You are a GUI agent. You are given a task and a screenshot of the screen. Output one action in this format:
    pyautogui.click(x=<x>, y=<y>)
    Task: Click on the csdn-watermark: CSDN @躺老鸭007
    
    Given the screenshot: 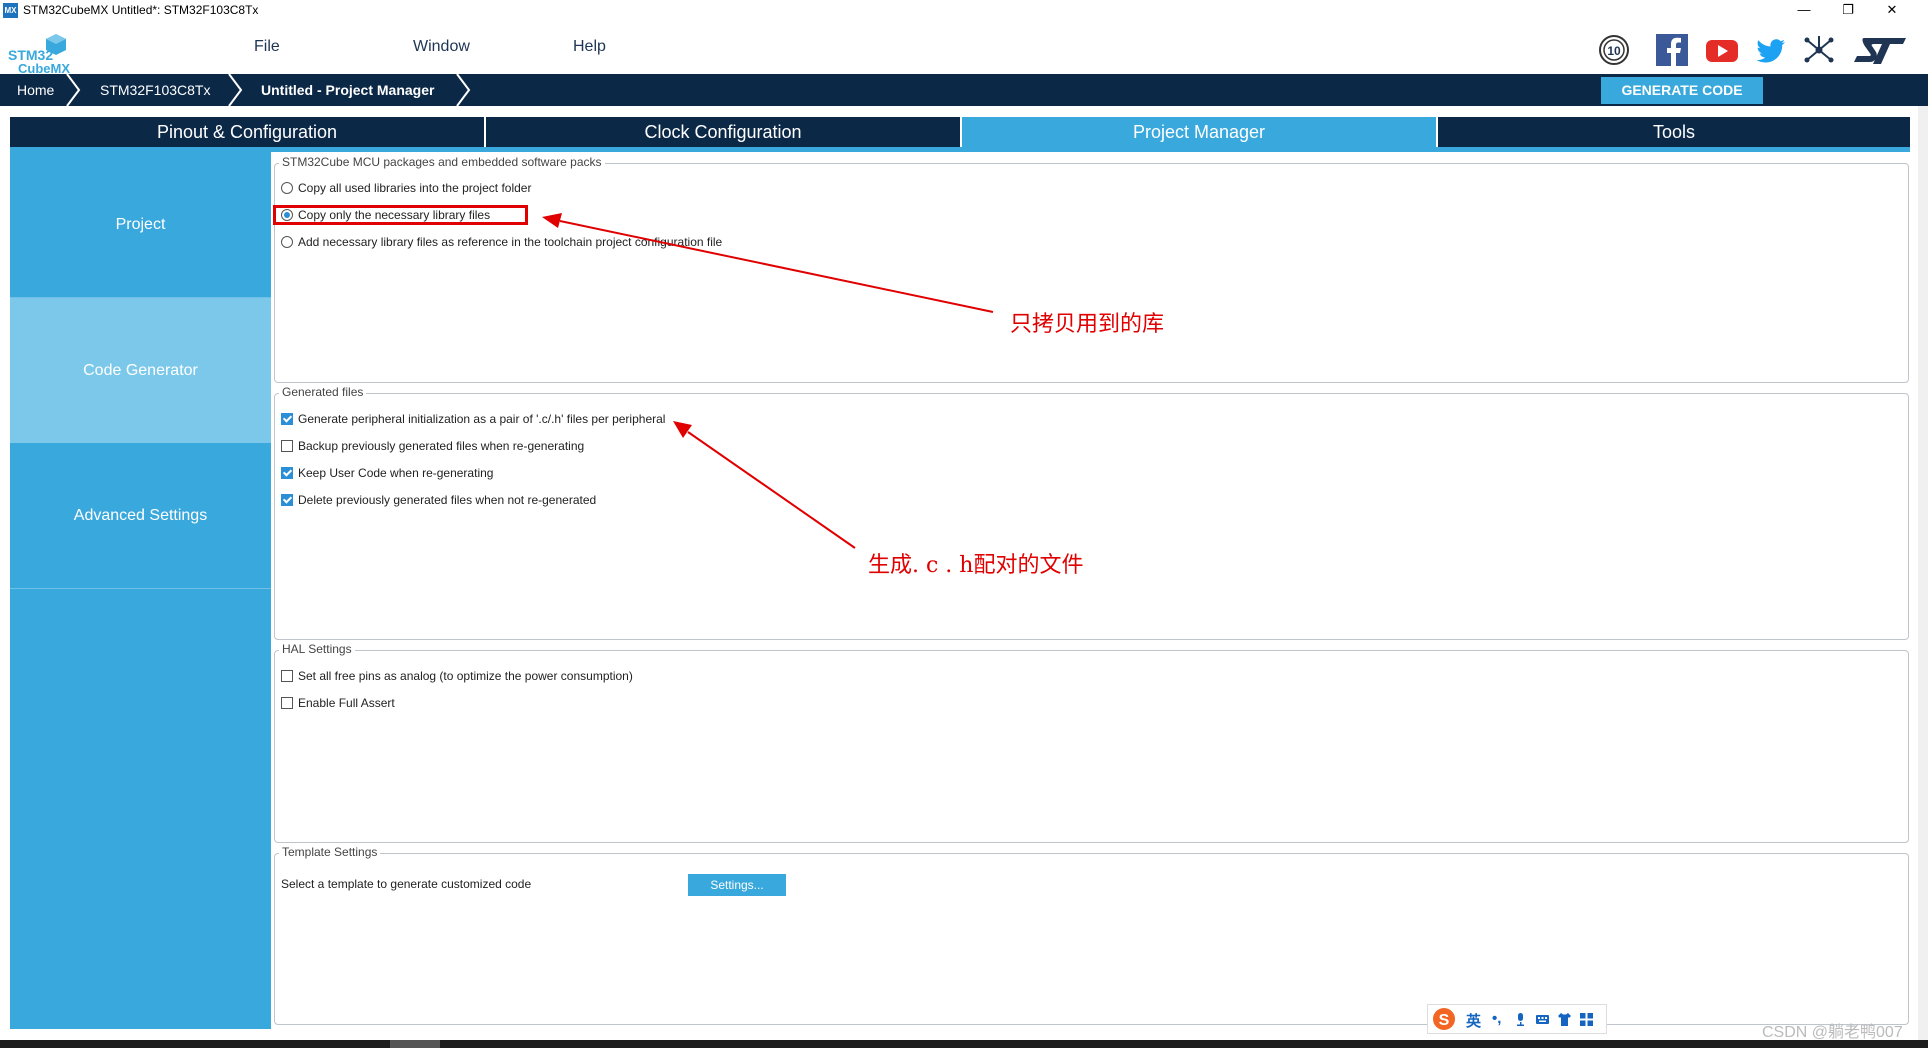 What is the action you would take?
    pyautogui.click(x=1832, y=1032)
    